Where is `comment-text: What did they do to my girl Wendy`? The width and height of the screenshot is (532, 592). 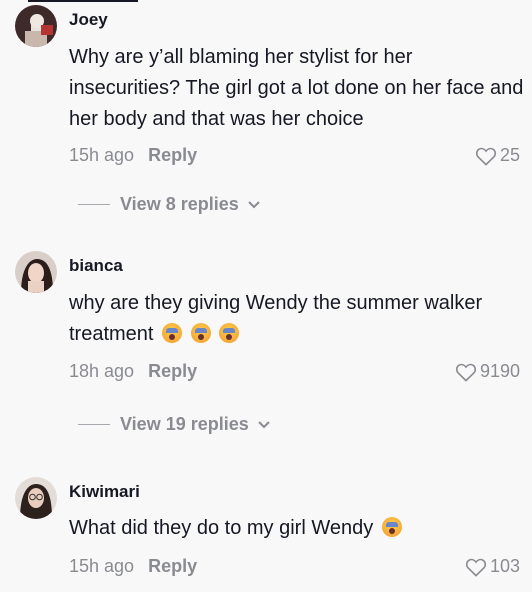
comment-text: What did they do to my girl Wendy is located at coordinates (296, 528).